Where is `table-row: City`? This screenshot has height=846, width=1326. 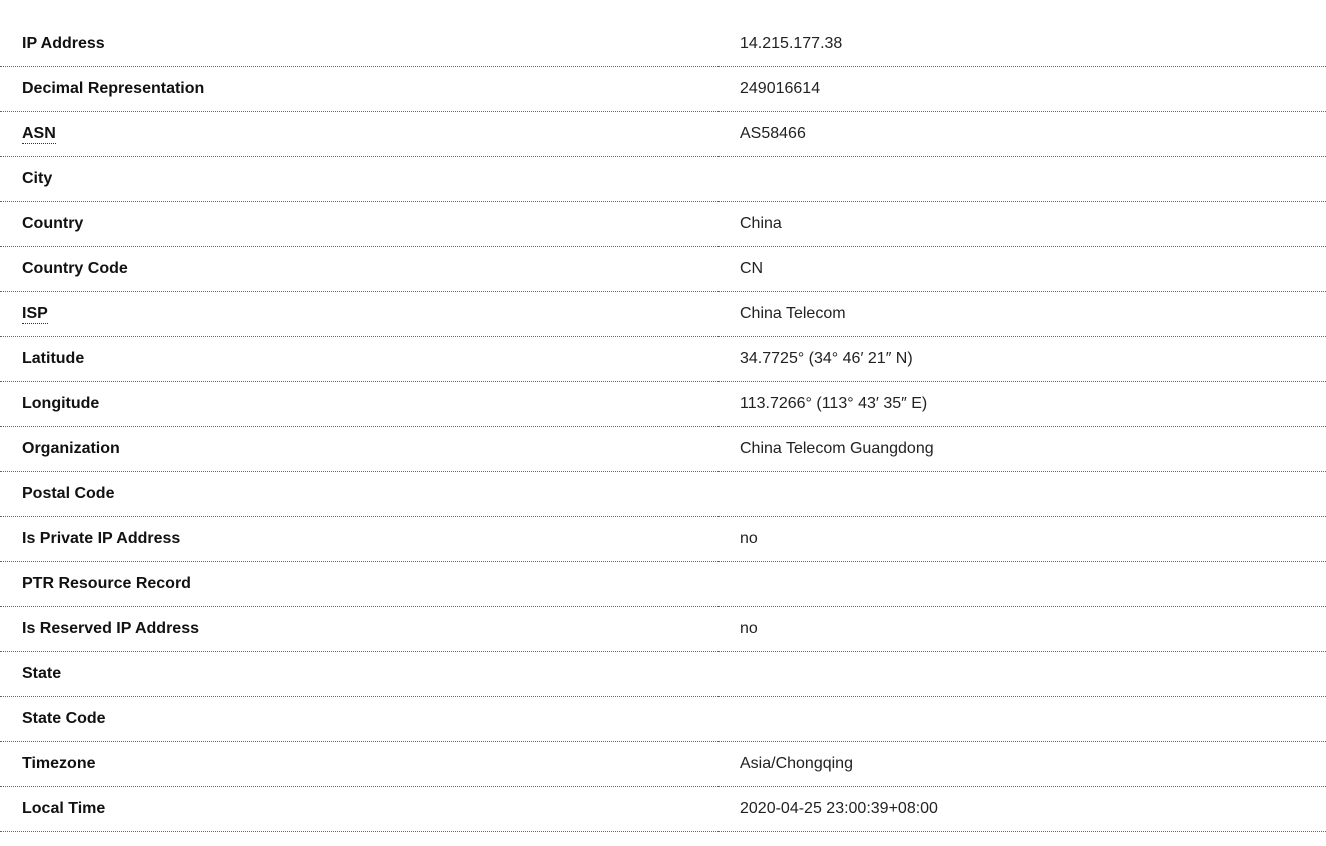
table-row: City is located at coordinates (663, 179).